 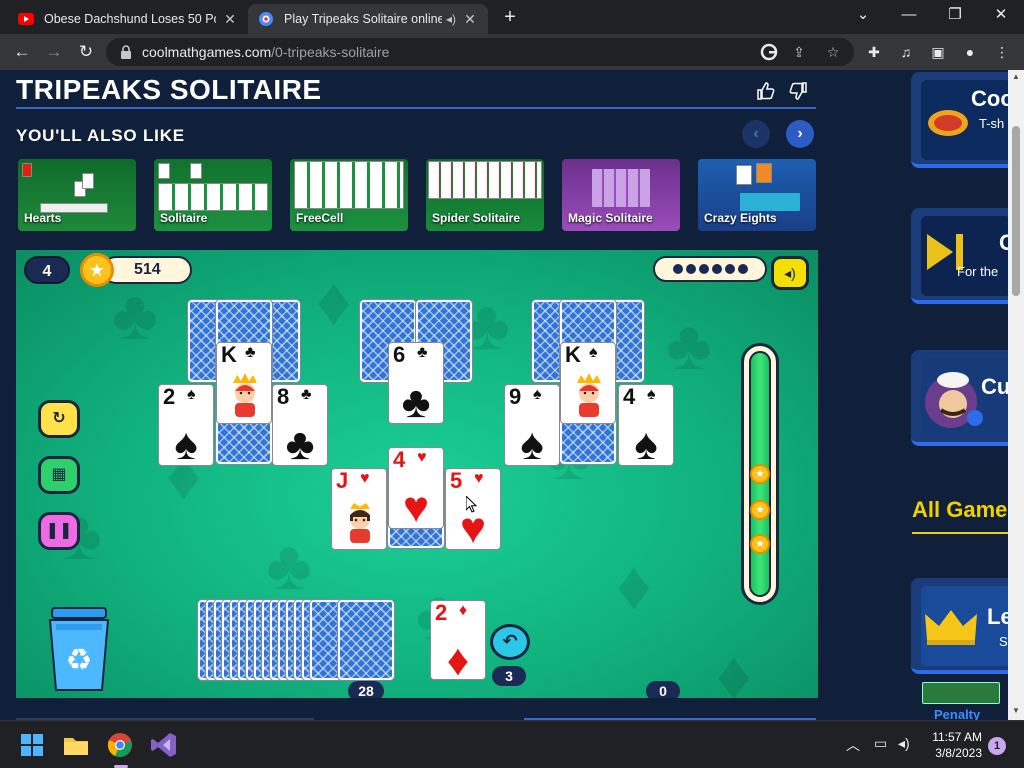 I want to click on all-games-underline, so click(x=960, y=533).